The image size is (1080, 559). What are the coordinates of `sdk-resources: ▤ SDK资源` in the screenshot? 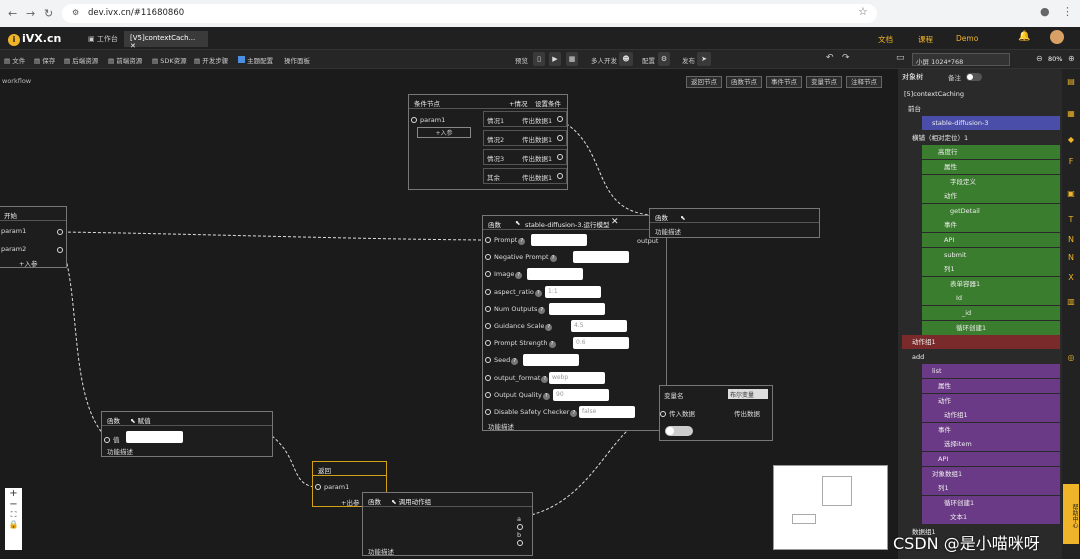 It's located at (169, 60).